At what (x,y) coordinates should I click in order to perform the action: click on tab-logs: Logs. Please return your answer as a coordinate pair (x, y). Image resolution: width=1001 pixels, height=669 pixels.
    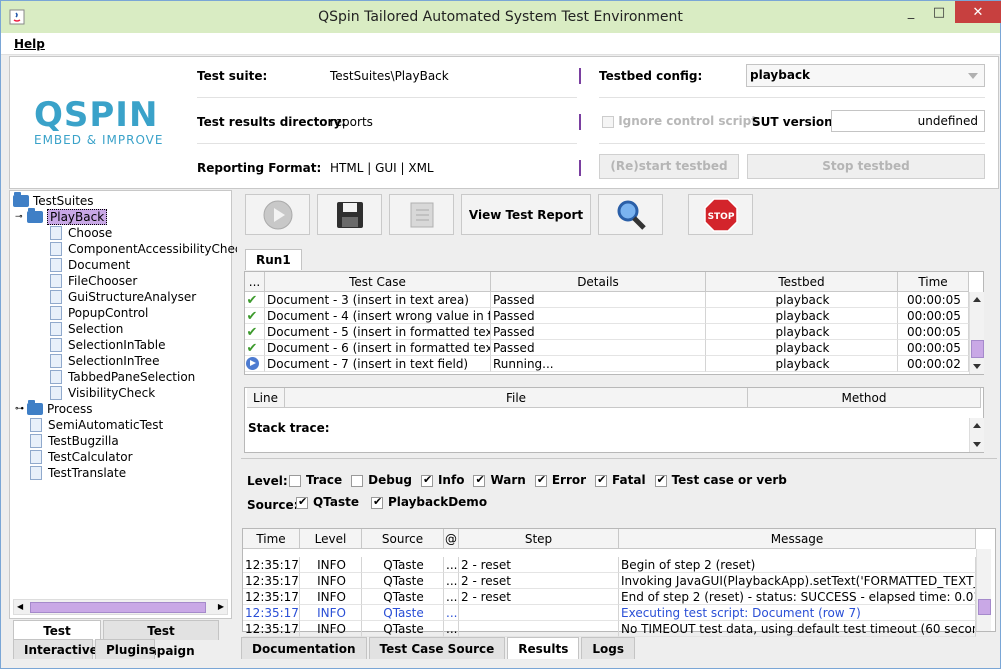
    Looking at the image, I should click on (608, 648).